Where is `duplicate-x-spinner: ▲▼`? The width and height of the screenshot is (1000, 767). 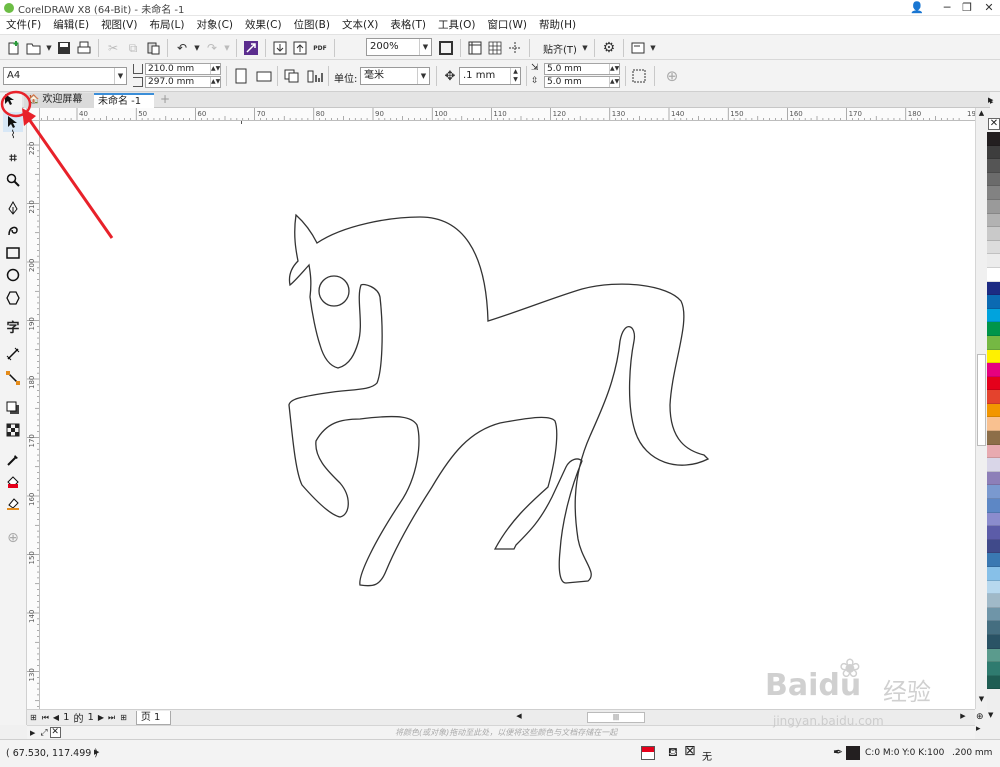
duplicate-x-spinner: ▲▼ is located at coordinates (614, 69).